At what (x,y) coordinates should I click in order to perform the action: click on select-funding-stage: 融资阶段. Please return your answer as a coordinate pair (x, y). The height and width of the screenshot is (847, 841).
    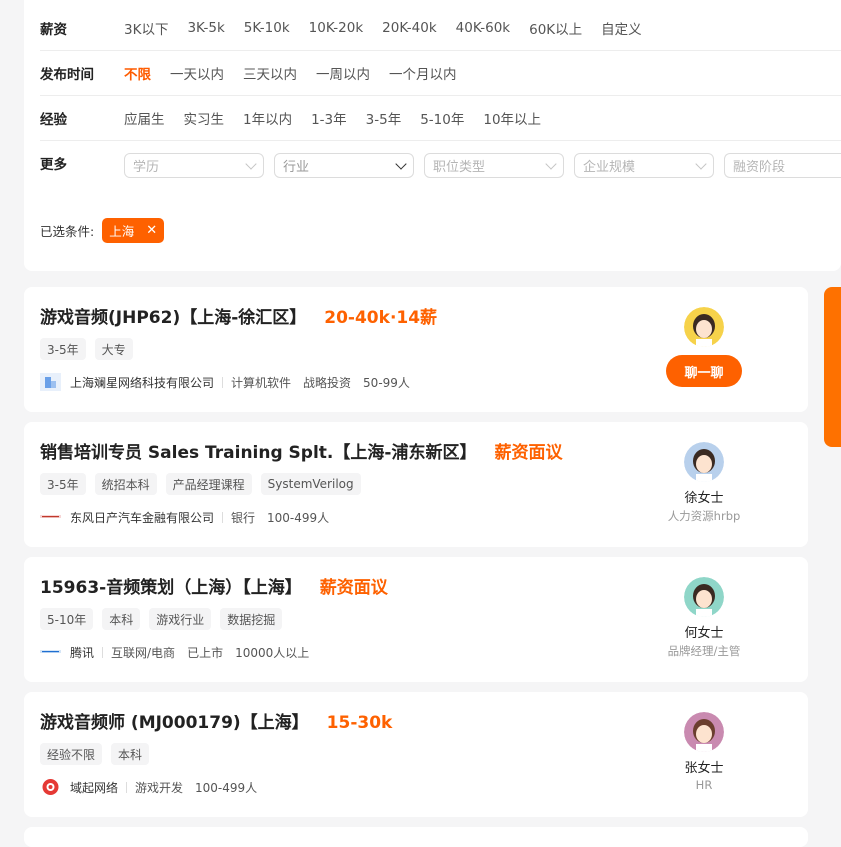
    Looking at the image, I should click on (782, 165).